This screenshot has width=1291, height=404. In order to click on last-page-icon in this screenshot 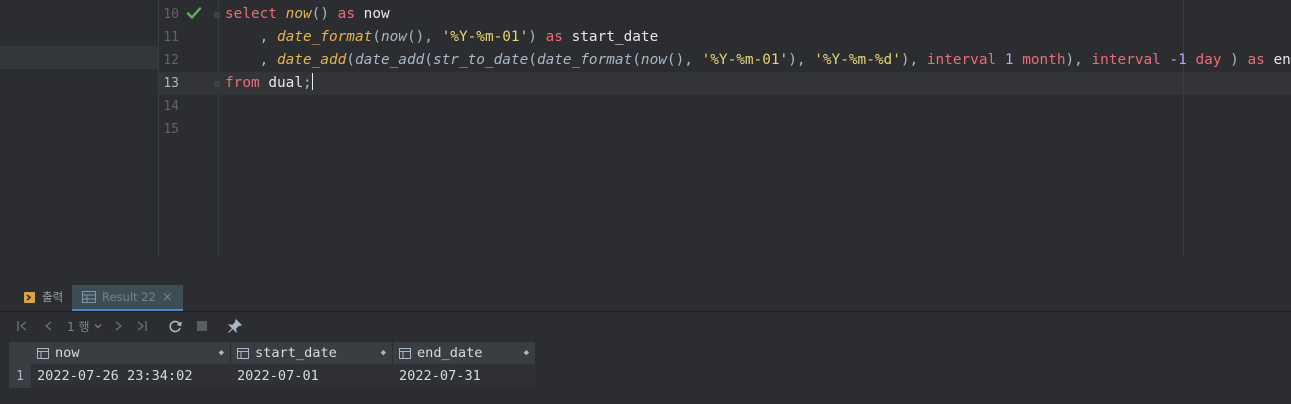, I will do `click(142, 326)`.